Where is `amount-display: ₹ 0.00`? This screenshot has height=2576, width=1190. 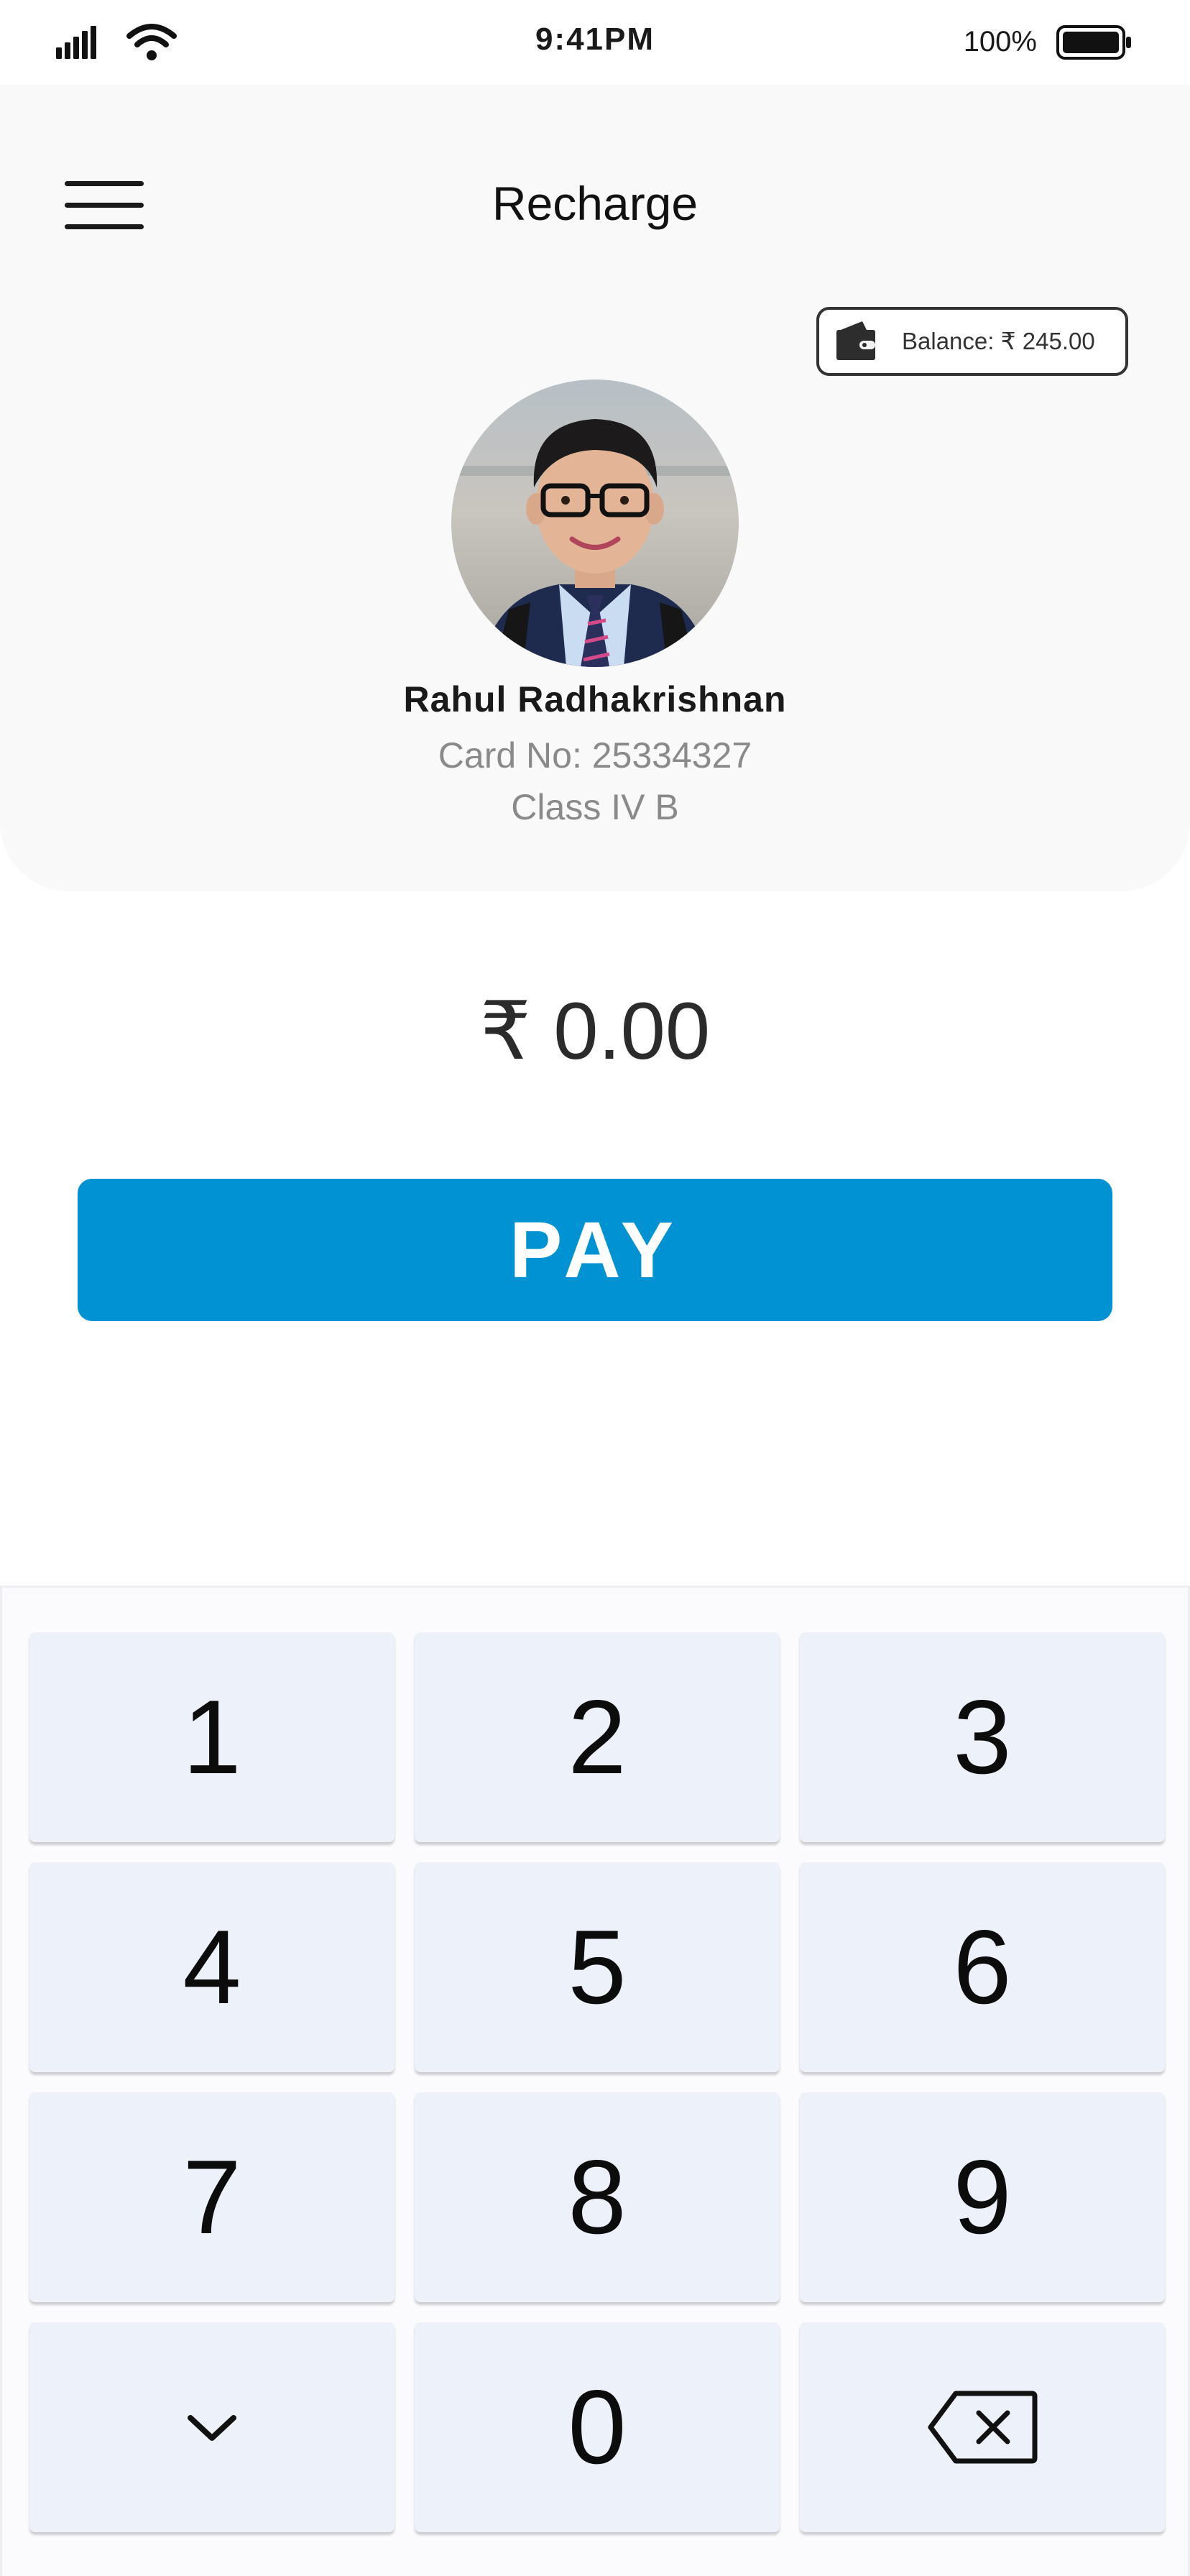
amount-display: ₹ 0.00 is located at coordinates (595, 1031).